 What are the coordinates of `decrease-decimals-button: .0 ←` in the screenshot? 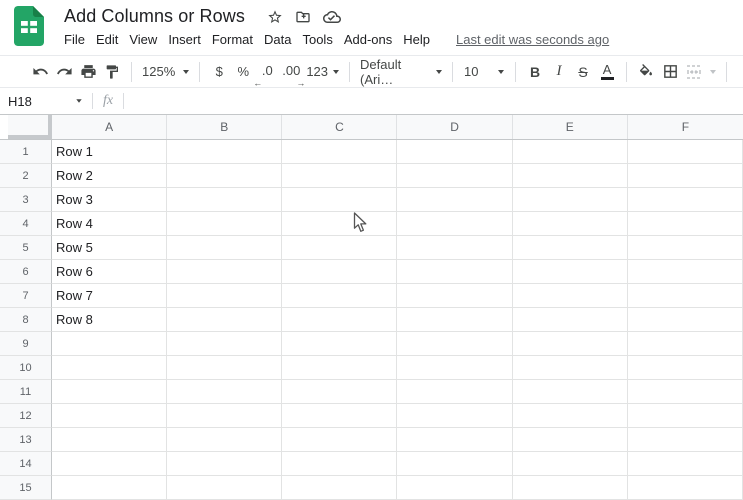 It's located at (266, 73).